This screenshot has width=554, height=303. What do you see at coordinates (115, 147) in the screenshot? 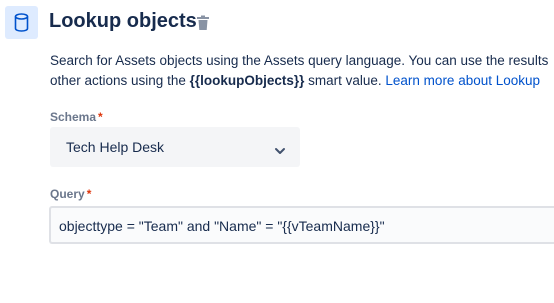
I see `schema-select-value: Tech Help Desk` at bounding box center [115, 147].